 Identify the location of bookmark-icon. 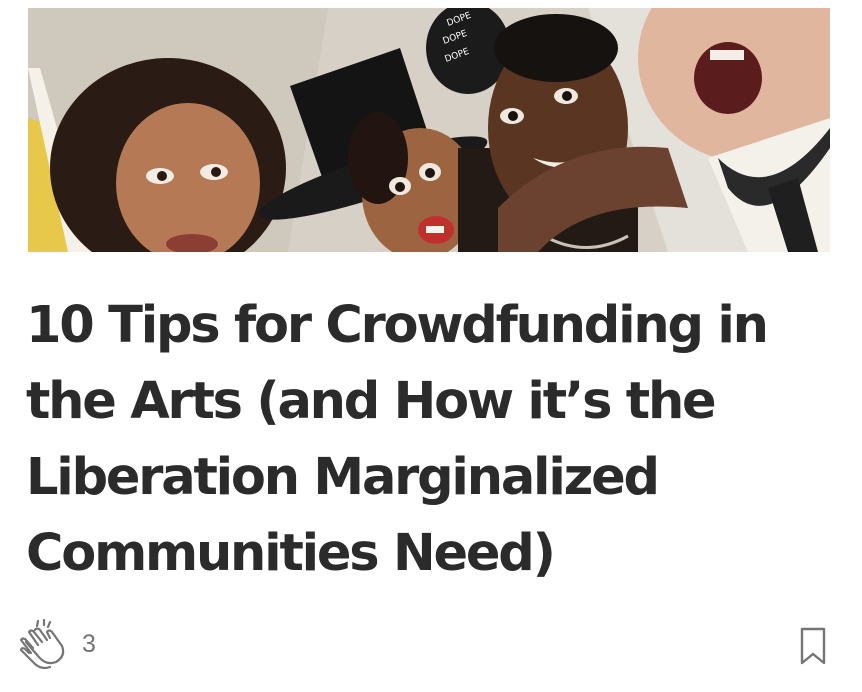
(813, 646).